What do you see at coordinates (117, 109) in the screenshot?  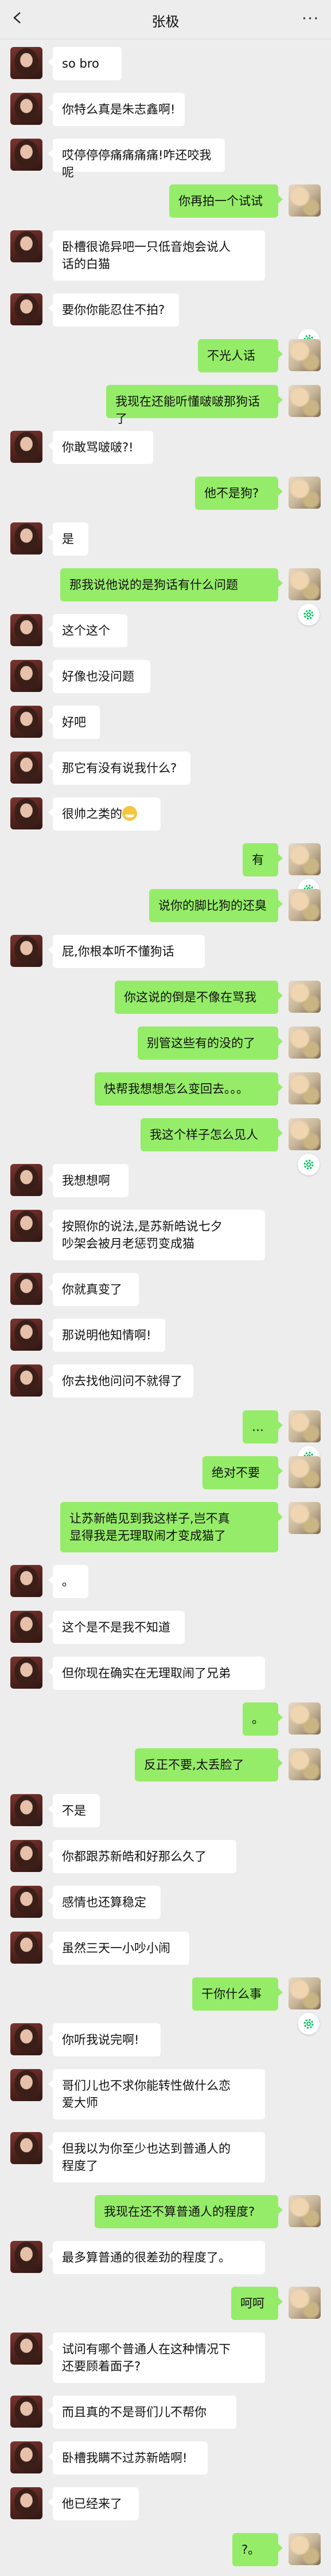 I see `received-message-bubble: 你特么真是朱志鑫啊!` at bounding box center [117, 109].